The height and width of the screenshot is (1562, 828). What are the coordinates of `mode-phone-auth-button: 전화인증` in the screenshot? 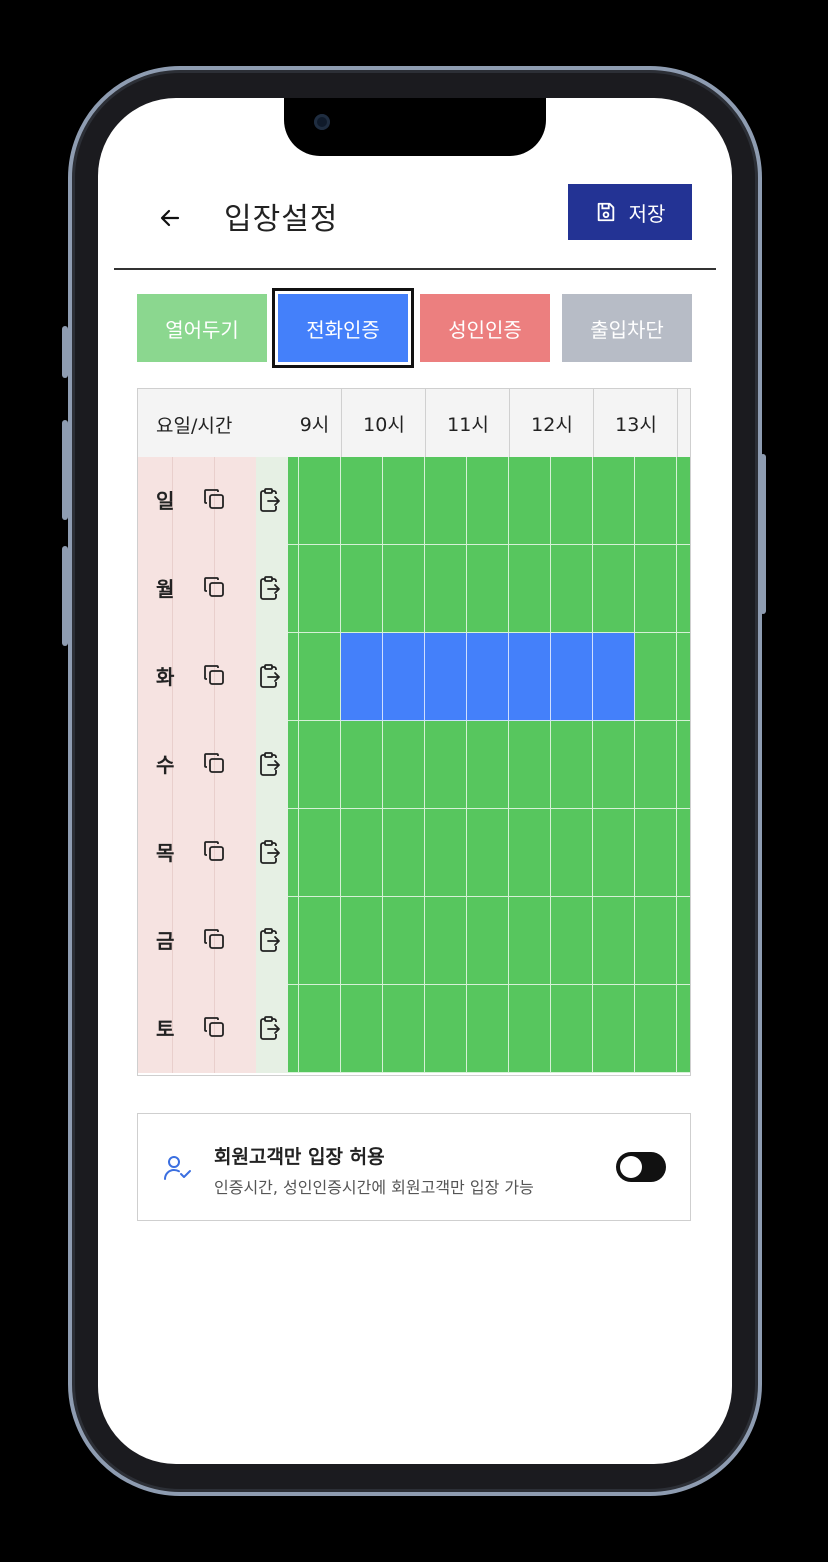 It's located at (343, 328).